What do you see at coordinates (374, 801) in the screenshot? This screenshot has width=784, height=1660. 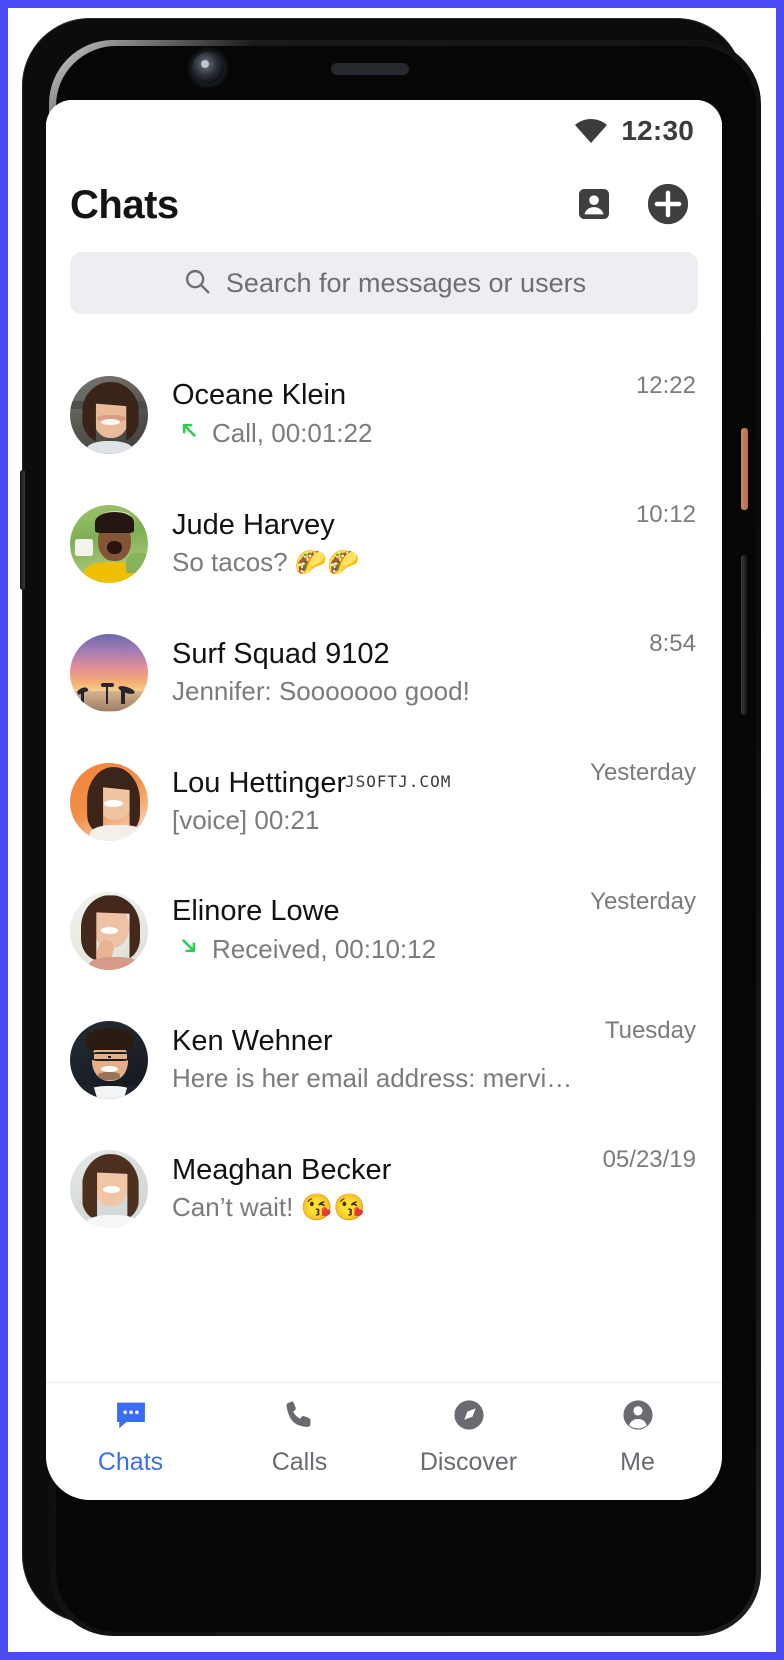 I see `chat-text: Lou Hettinger [voice] 00:21` at bounding box center [374, 801].